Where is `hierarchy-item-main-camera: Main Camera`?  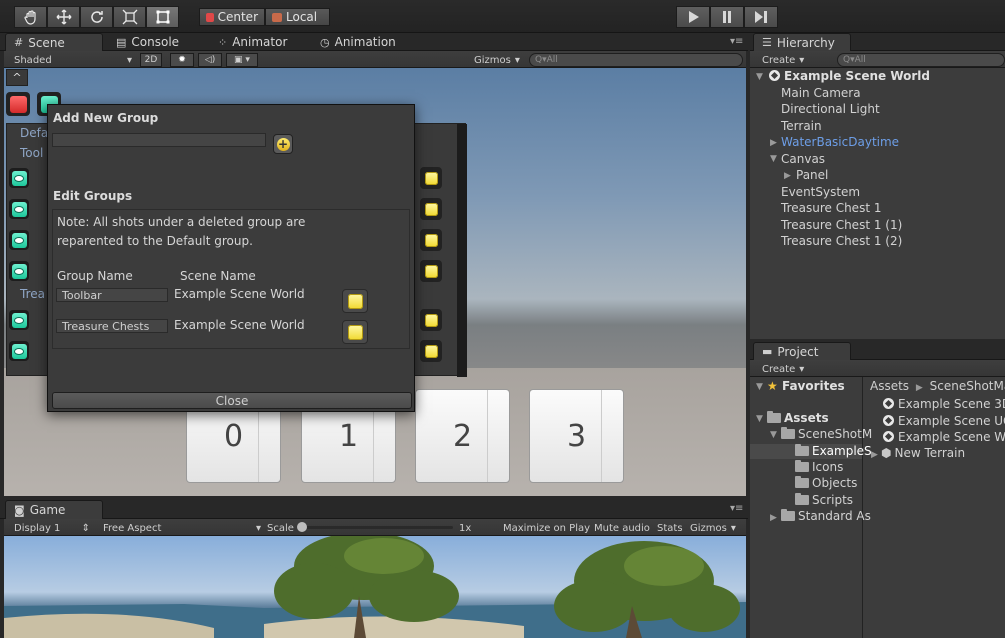
hierarchy-item-main-camera: Main Camera is located at coordinates (821, 93).